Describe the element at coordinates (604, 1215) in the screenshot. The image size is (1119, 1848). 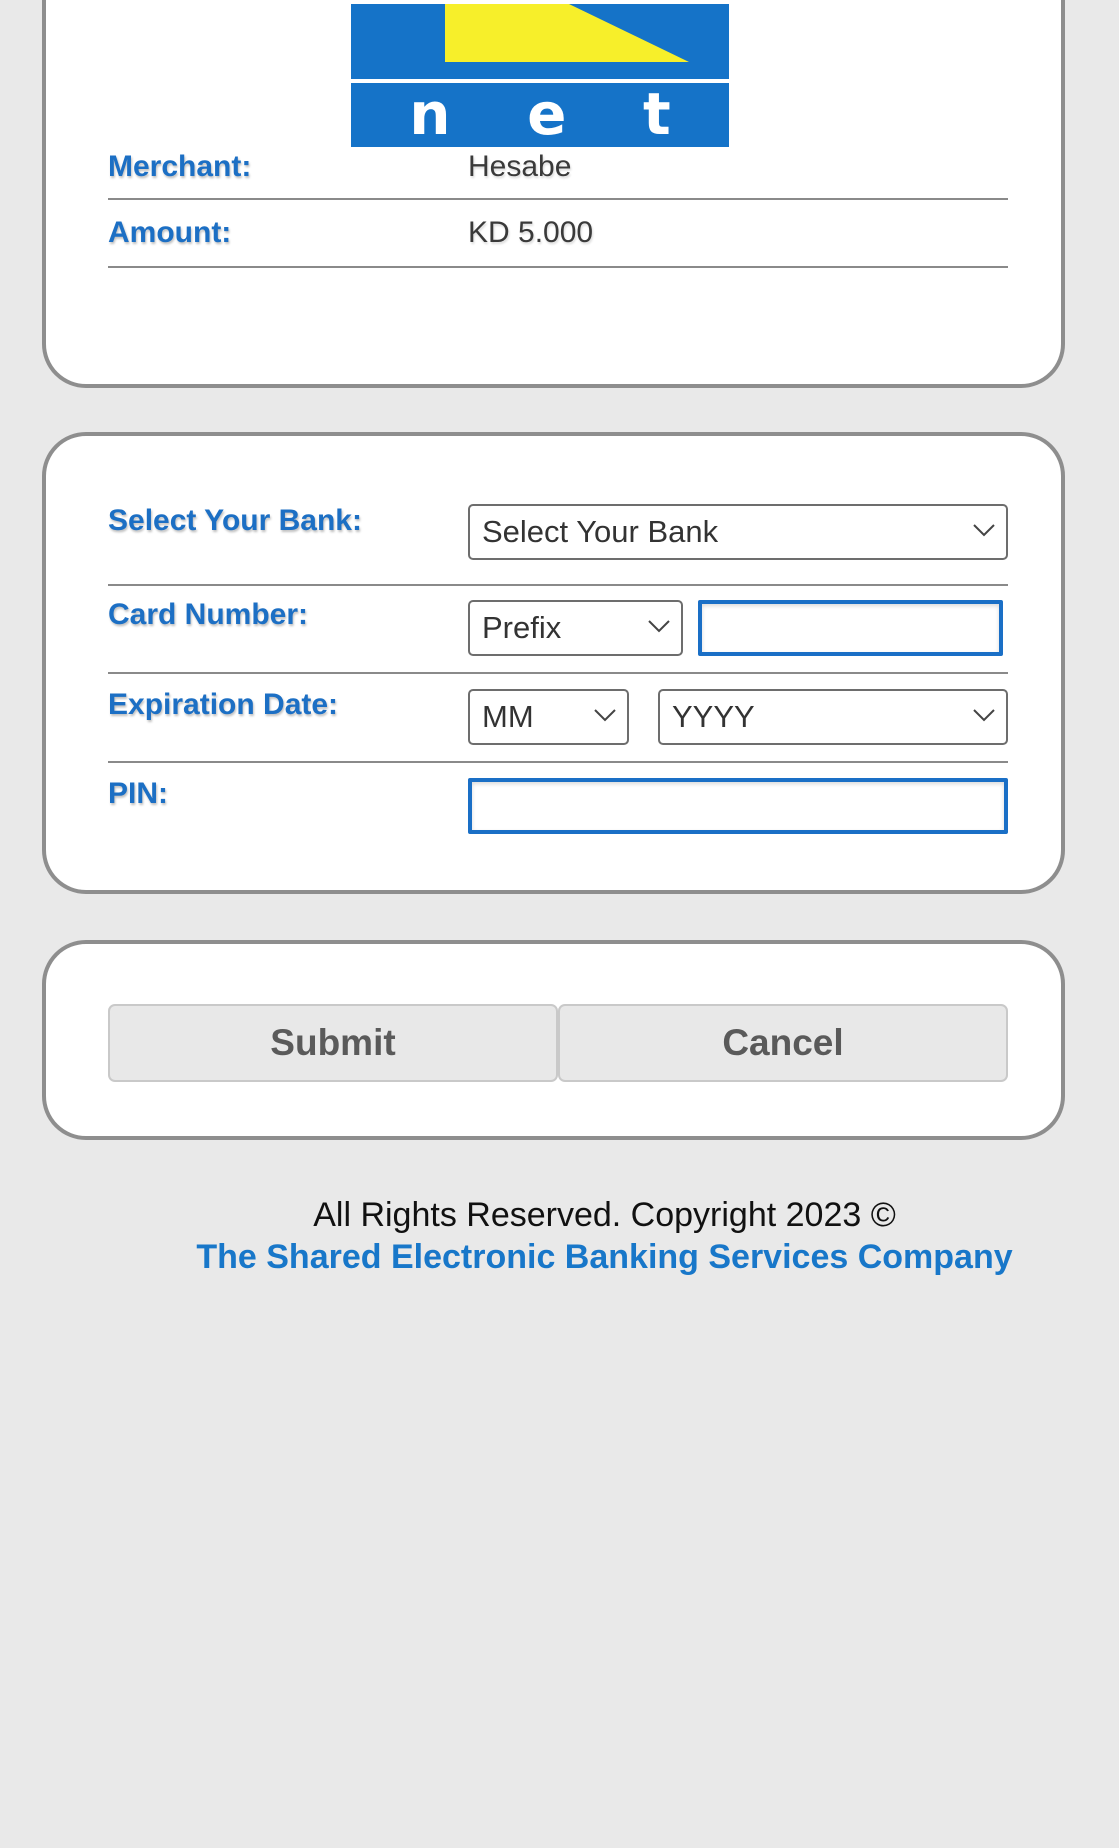
I see `copyright-text: All Rights Reserved. Copyright 2023 ©` at that location.